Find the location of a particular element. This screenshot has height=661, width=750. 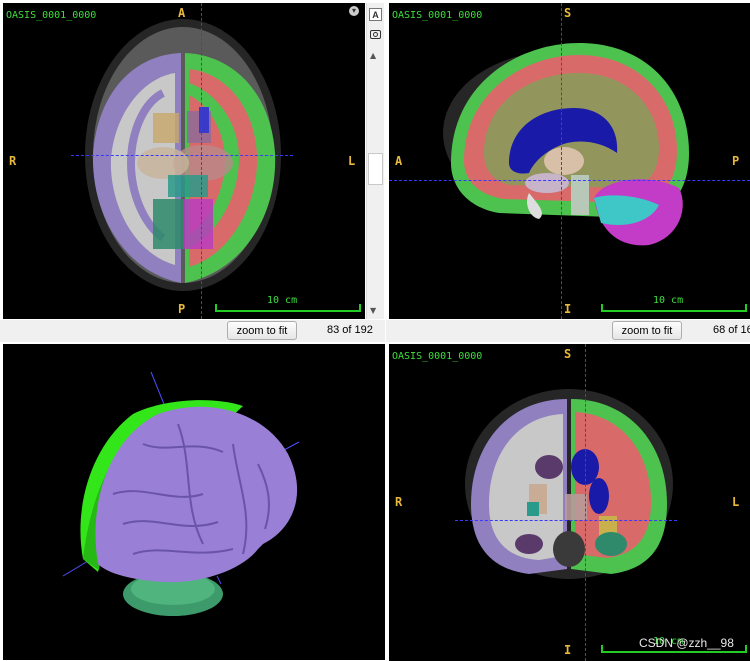

scroll-down-icon: ▼ is located at coordinates (373, 310).